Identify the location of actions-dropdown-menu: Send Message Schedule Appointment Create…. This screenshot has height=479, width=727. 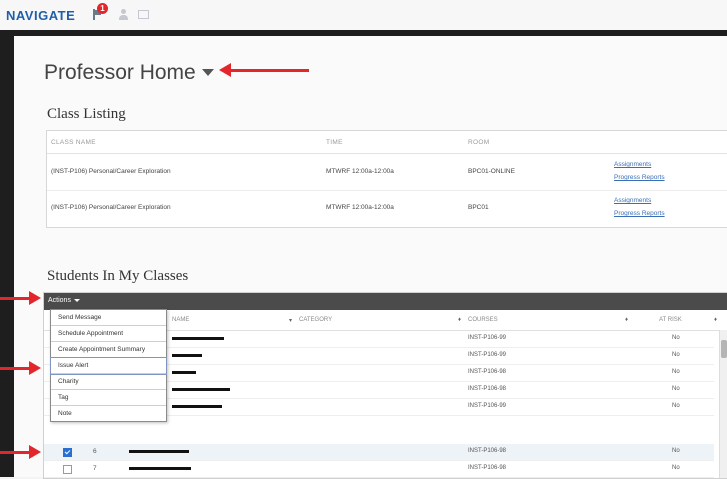
(108, 365).